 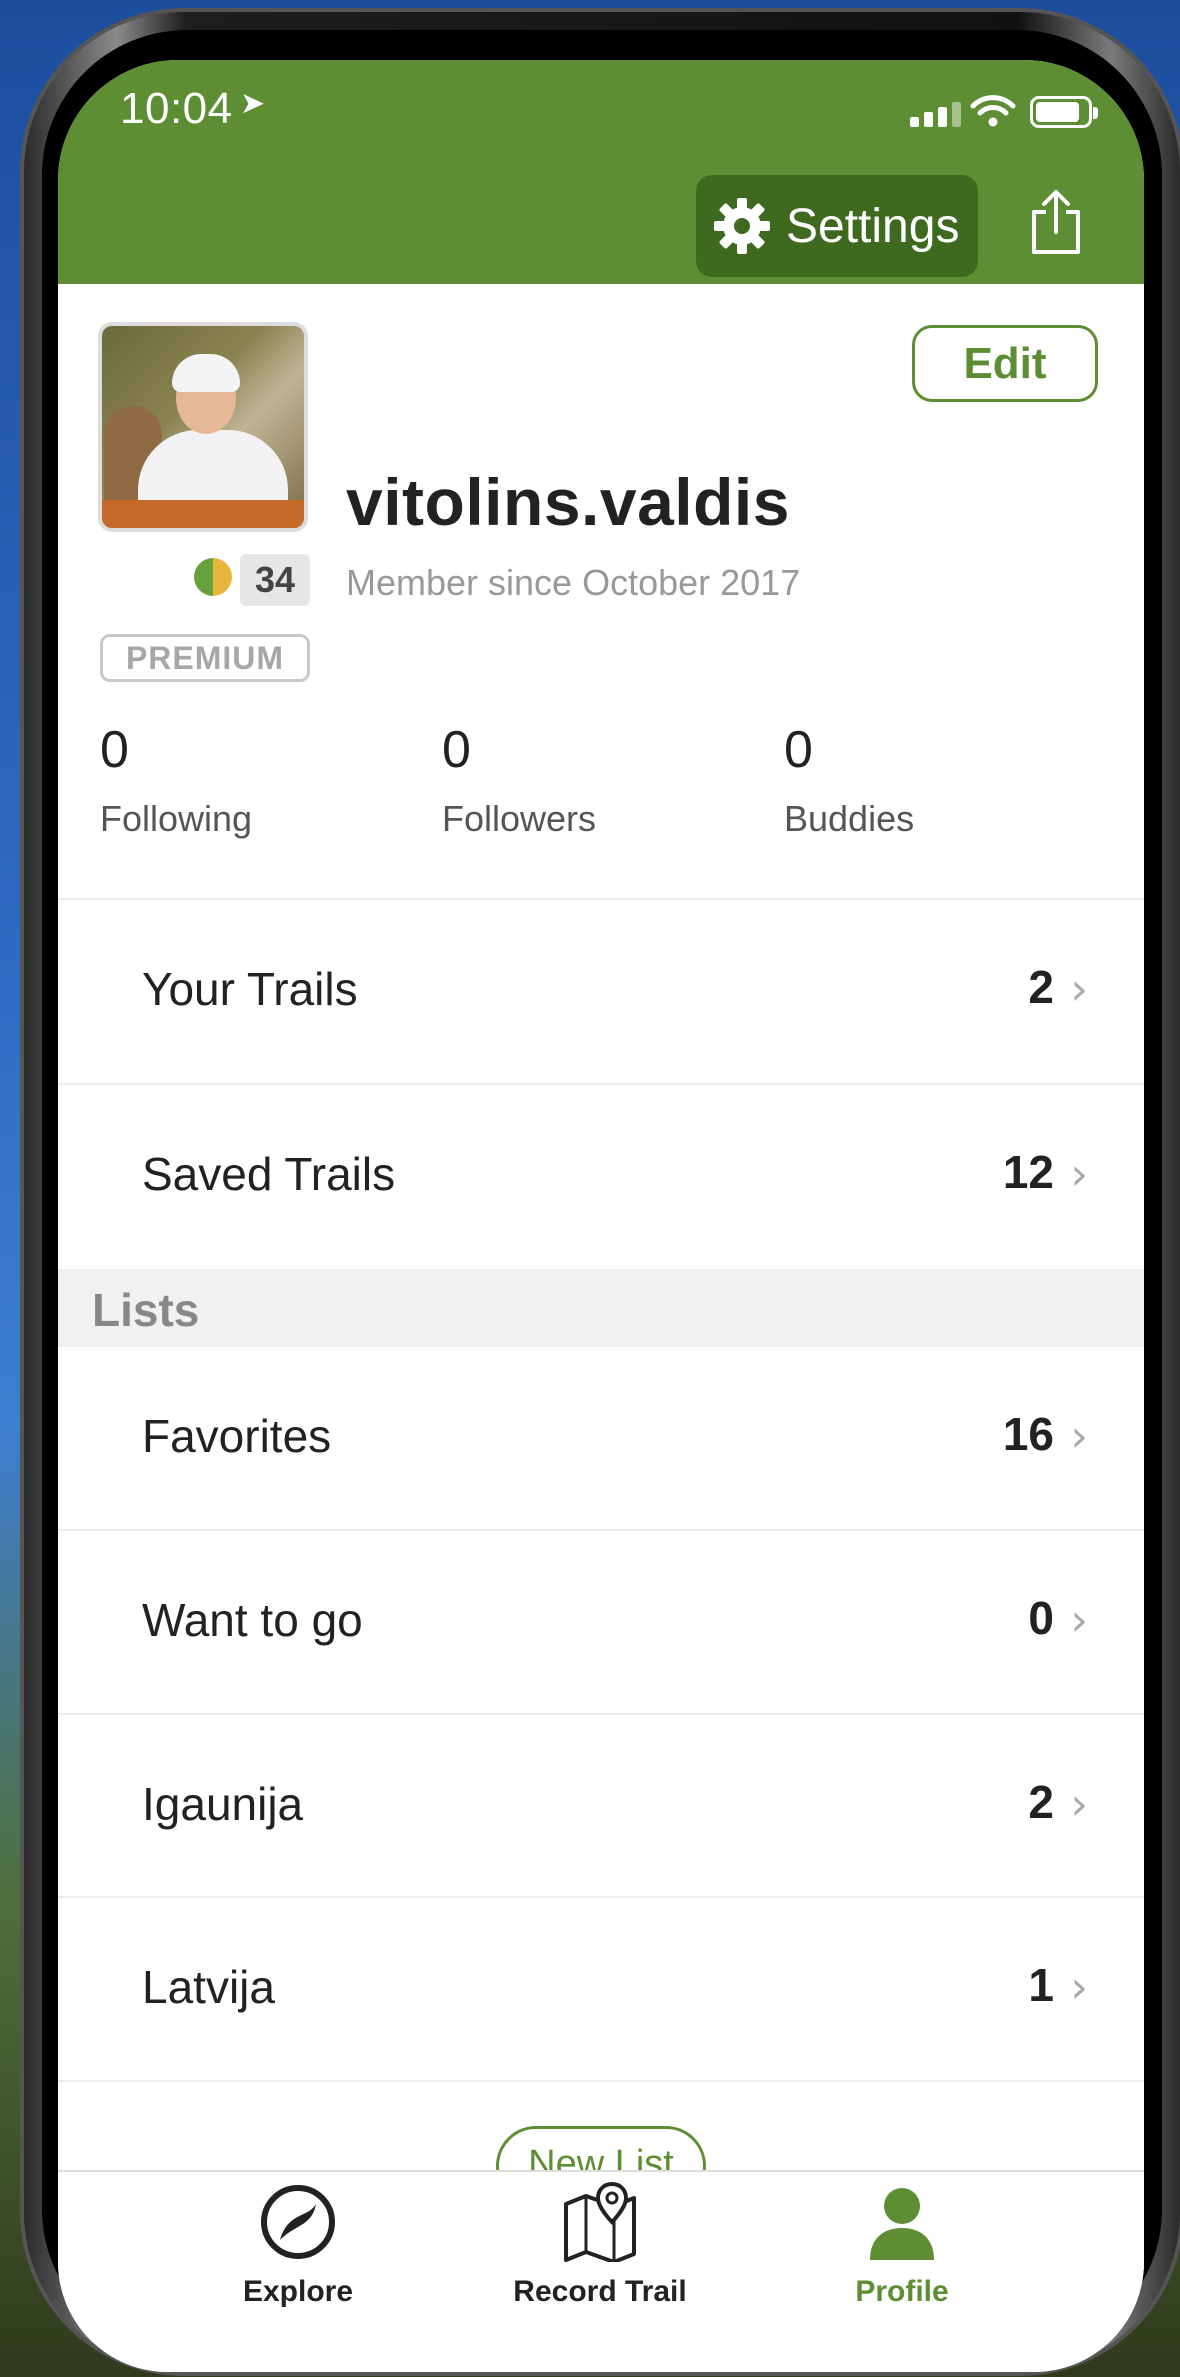 What do you see at coordinates (253, 103) in the screenshot?
I see `location-arrow-icon: ➤` at bounding box center [253, 103].